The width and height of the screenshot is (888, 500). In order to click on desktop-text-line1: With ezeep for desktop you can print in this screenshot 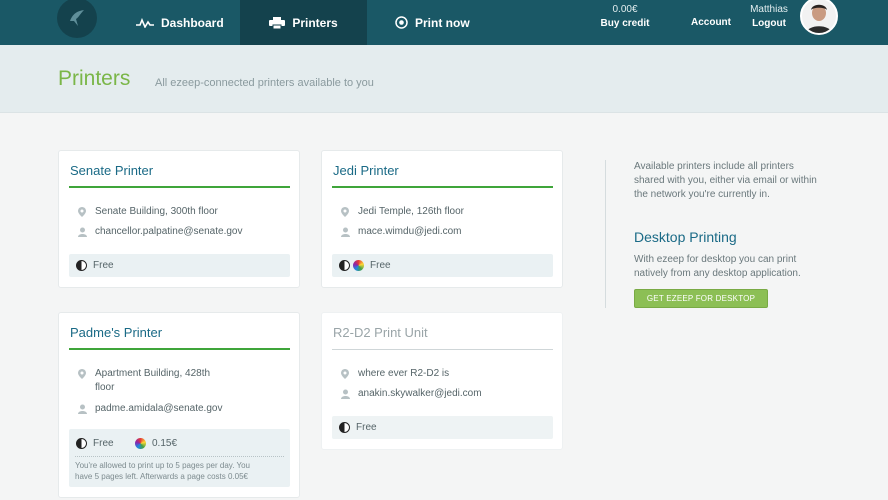, I will do `click(715, 259)`.